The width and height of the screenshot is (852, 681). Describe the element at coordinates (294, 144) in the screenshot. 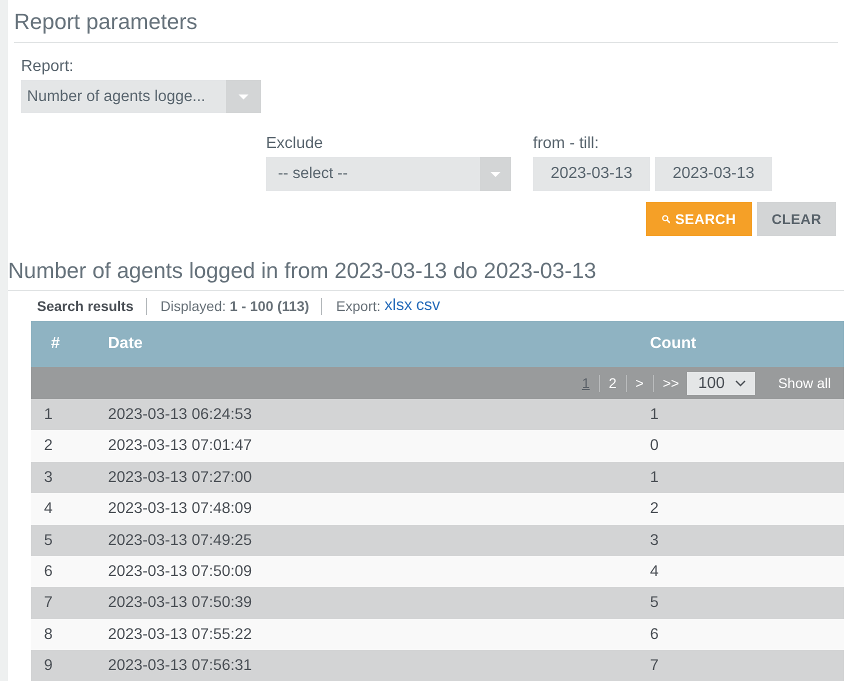

I see `field-label: Exclude` at that location.